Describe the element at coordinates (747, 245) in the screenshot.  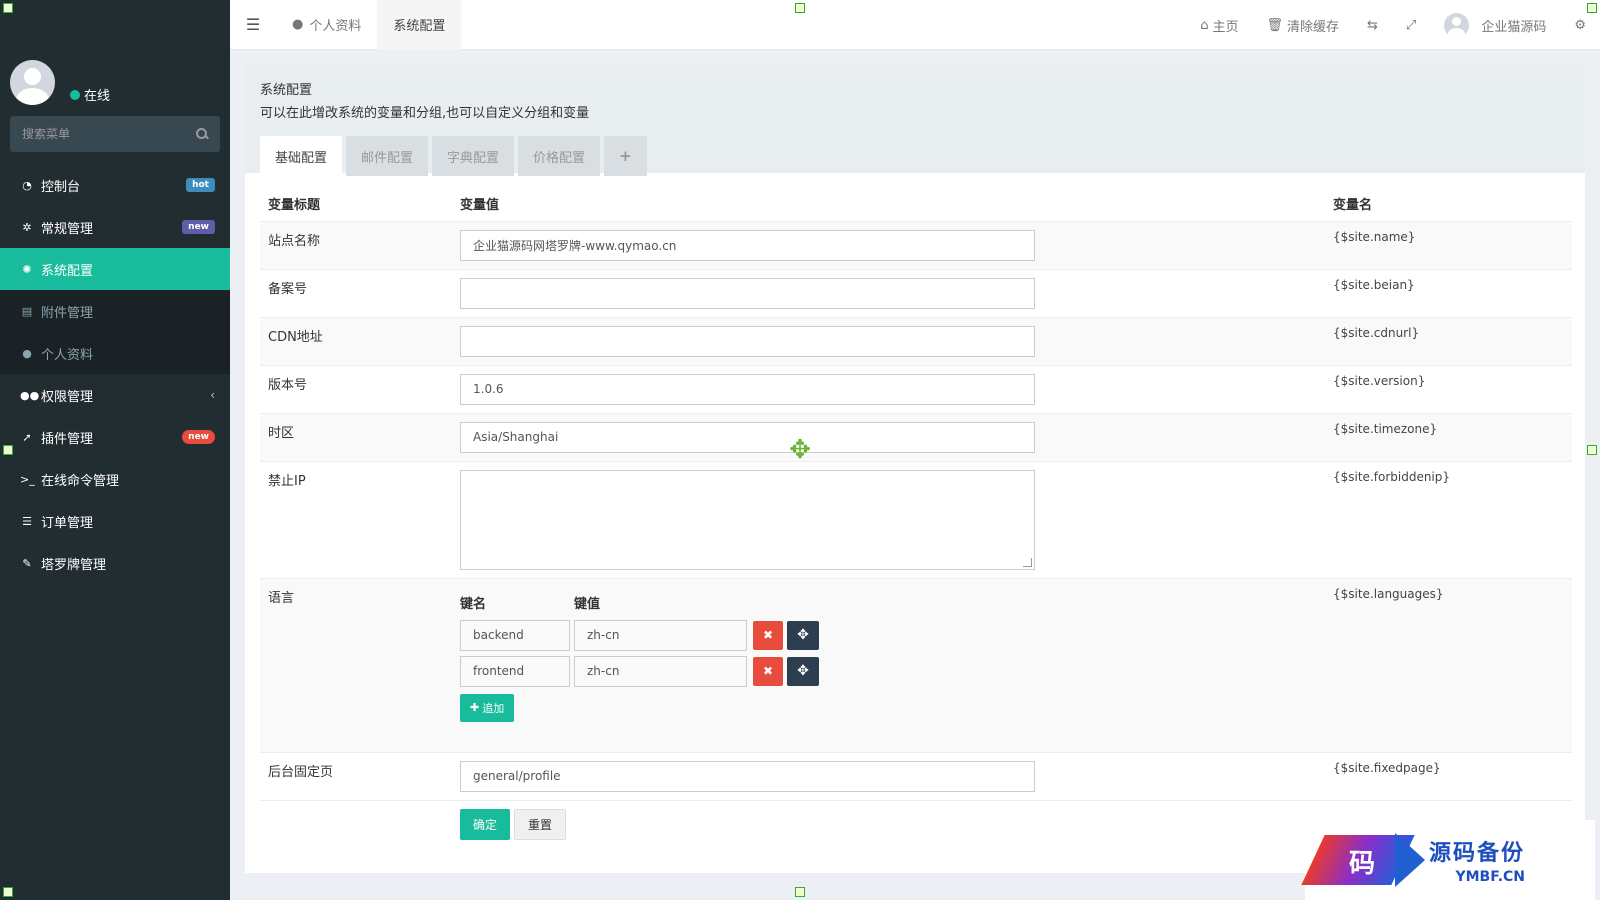
I see `site-name-input: 企业猫源码网塔罗牌-www.qymao.cn` at that location.